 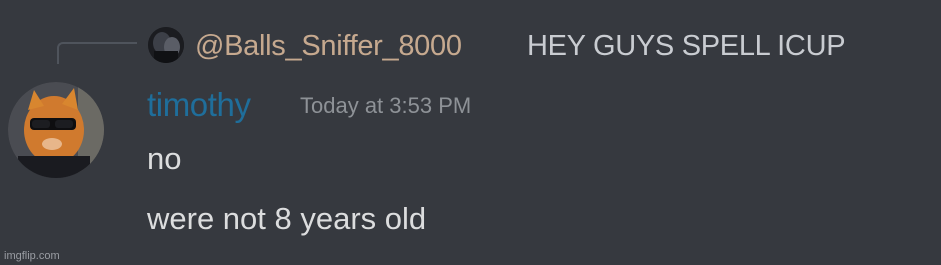 What do you see at coordinates (386, 105) in the screenshot?
I see `message-timestamp: Today at 3:53 PM` at bounding box center [386, 105].